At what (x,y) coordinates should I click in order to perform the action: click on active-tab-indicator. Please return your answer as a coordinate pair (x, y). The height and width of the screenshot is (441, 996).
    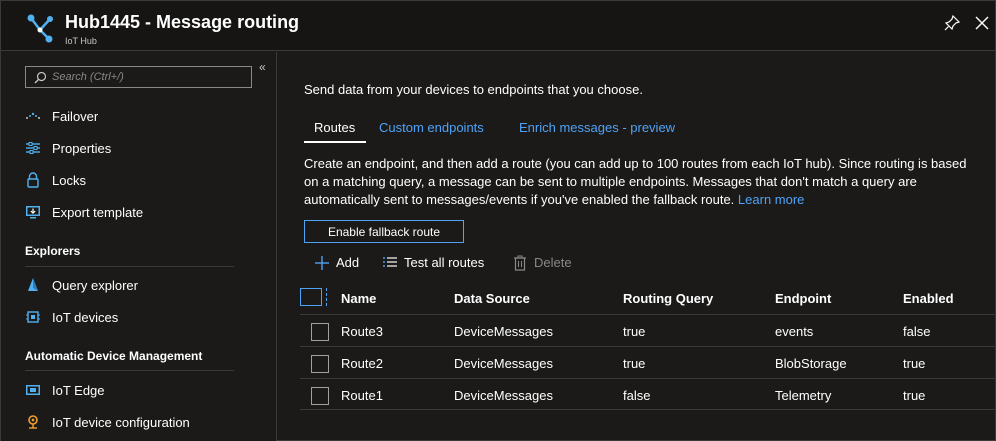
    Looking at the image, I should click on (335, 142).